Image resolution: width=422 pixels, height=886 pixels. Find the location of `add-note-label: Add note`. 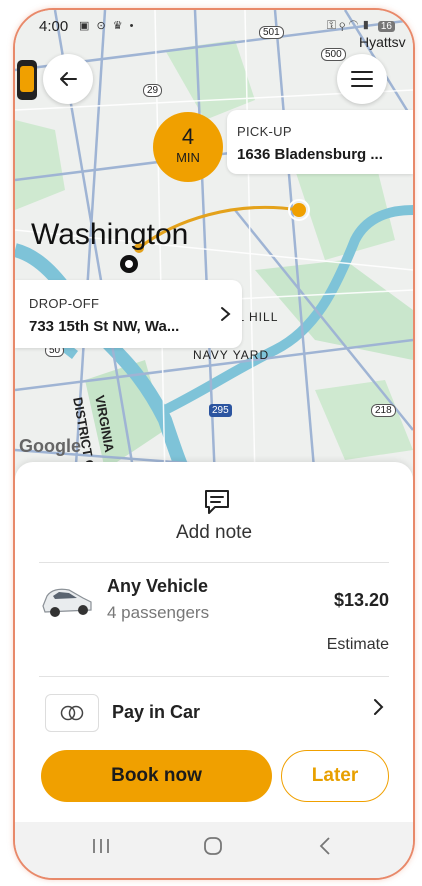

add-note-label: Add note is located at coordinates (214, 532).